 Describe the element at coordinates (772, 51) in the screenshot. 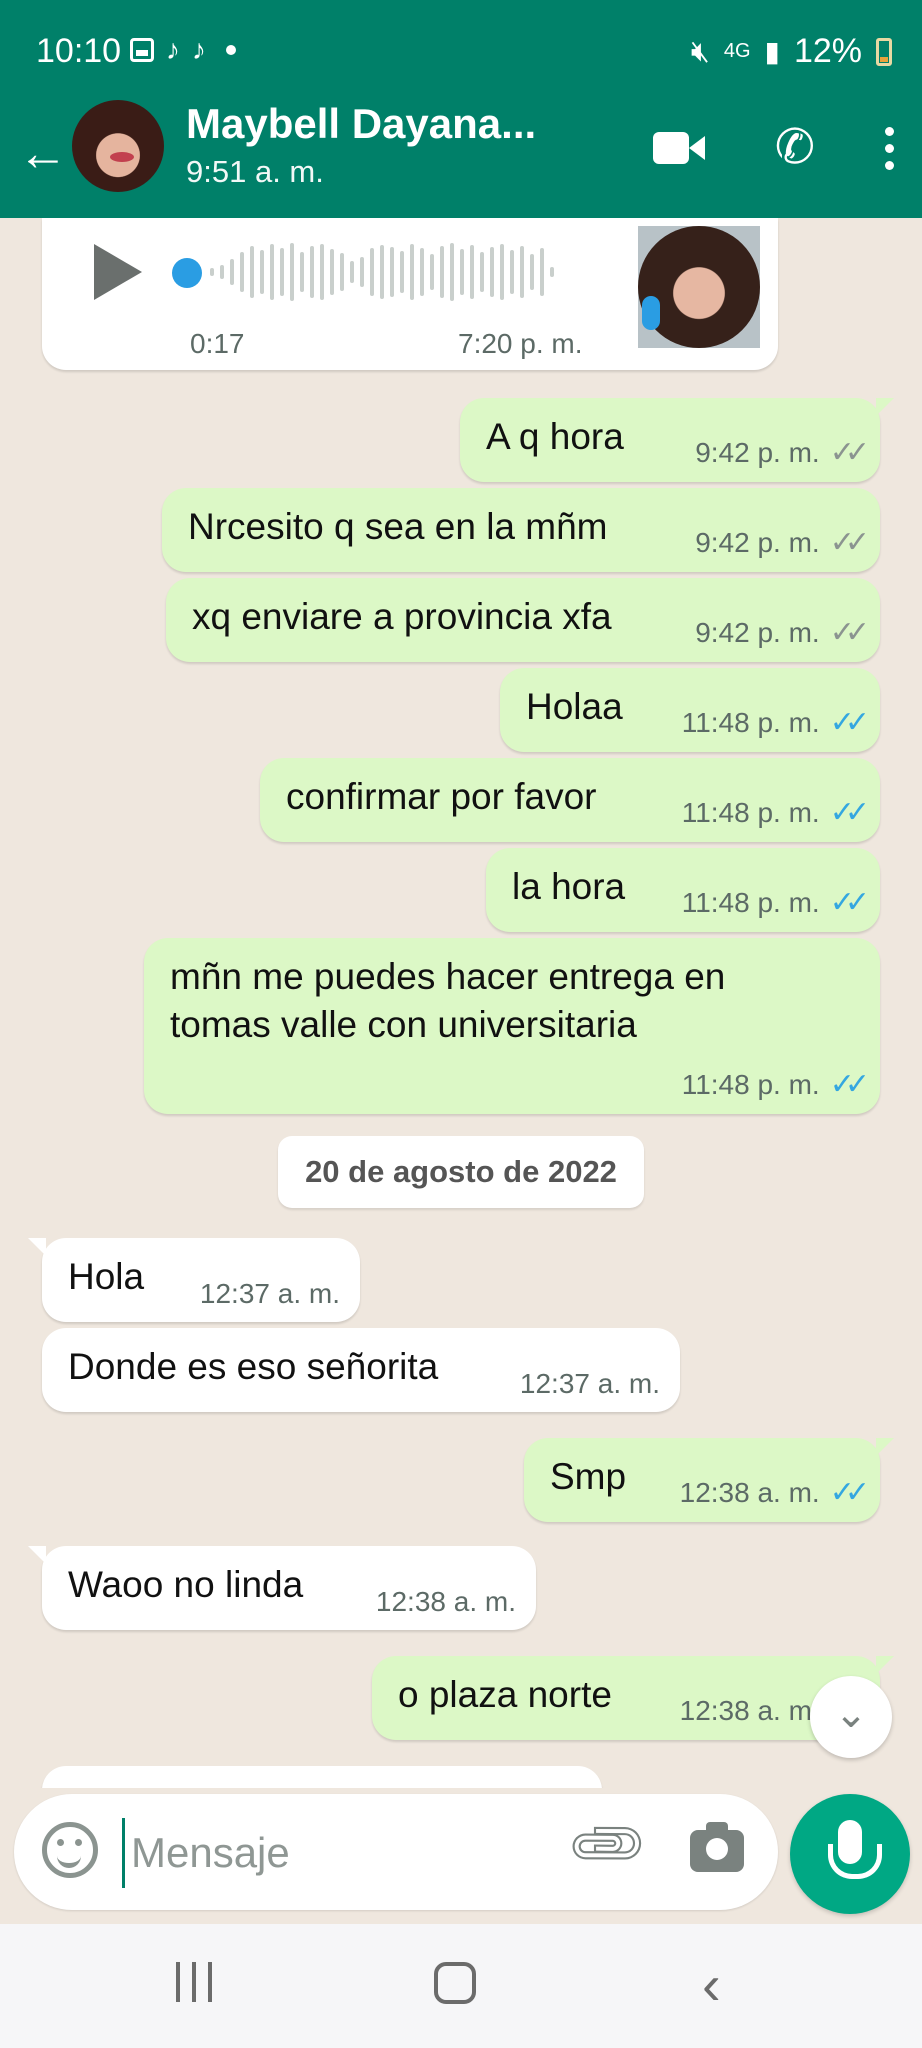

I see `signal-icon: ▮` at that location.